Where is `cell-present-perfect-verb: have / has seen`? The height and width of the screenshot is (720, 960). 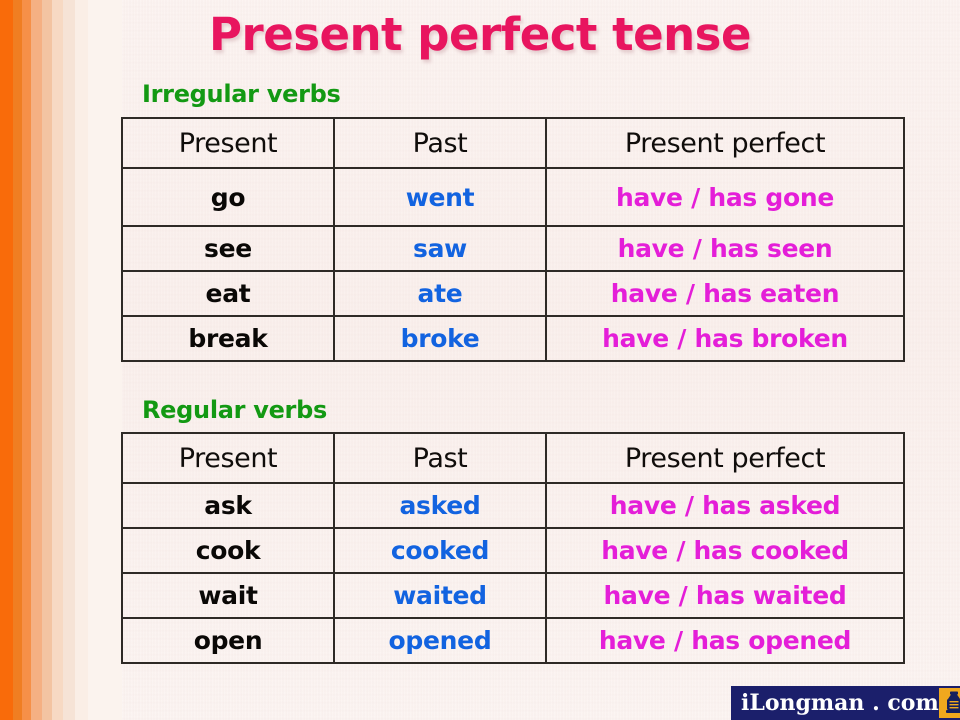
cell-present-perfect-verb: have / has seen is located at coordinates (725, 248).